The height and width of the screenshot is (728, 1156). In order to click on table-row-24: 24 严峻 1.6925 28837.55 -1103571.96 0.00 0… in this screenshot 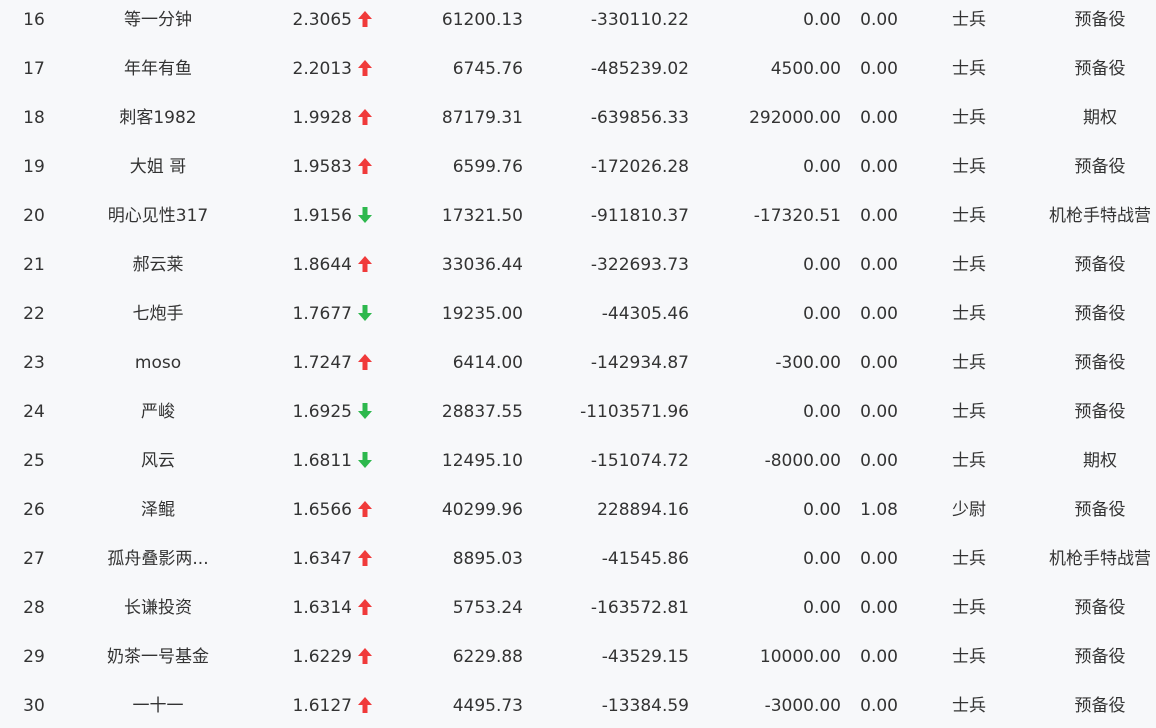, I will do `click(578, 416)`.